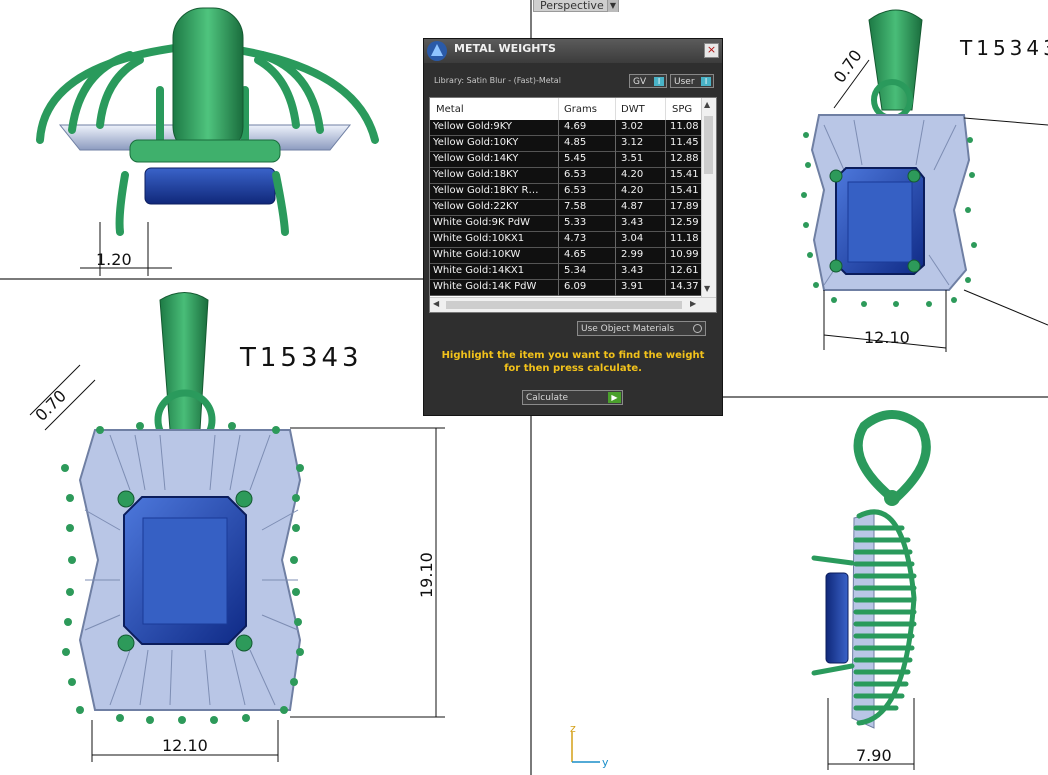  Describe the element at coordinates (612, 6) in the screenshot. I see `chevron-down-icon: ▼` at that location.